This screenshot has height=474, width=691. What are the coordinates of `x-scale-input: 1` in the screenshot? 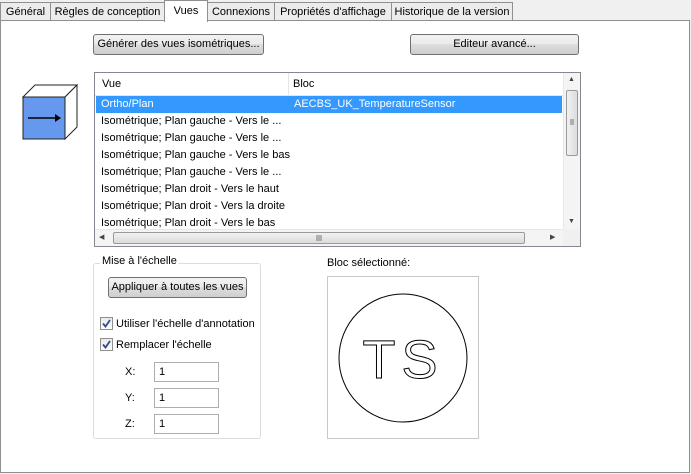 It's located at (186, 372).